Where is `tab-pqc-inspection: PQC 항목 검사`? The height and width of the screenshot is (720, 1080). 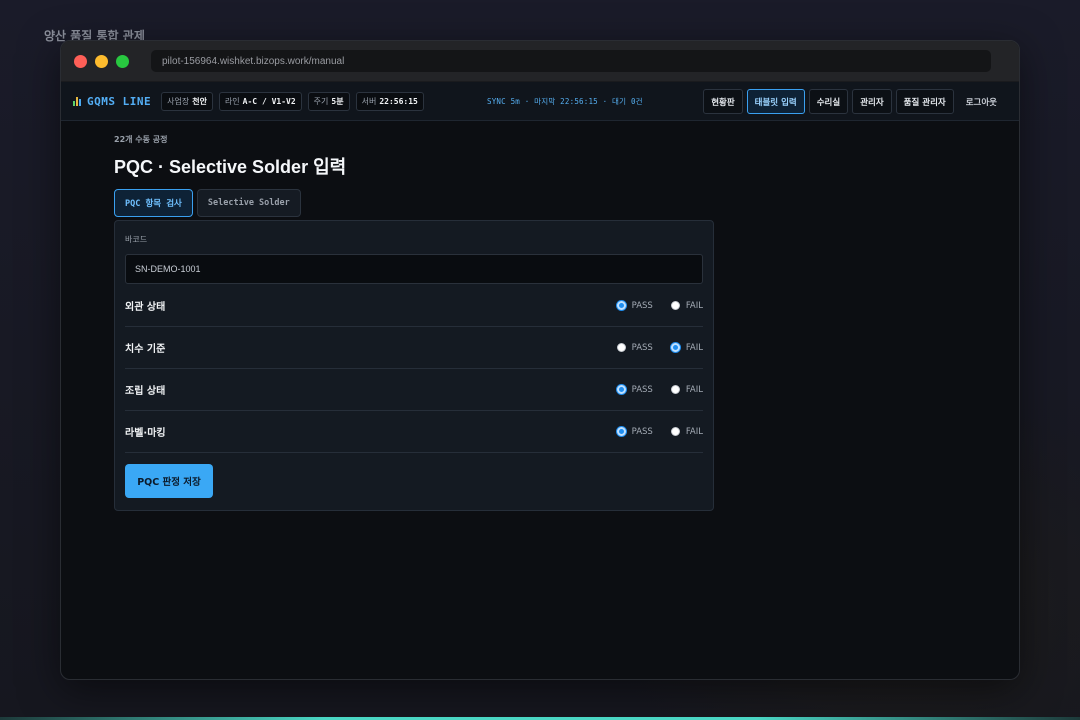
tab-pqc-inspection: PQC 항목 검사 is located at coordinates (153, 203).